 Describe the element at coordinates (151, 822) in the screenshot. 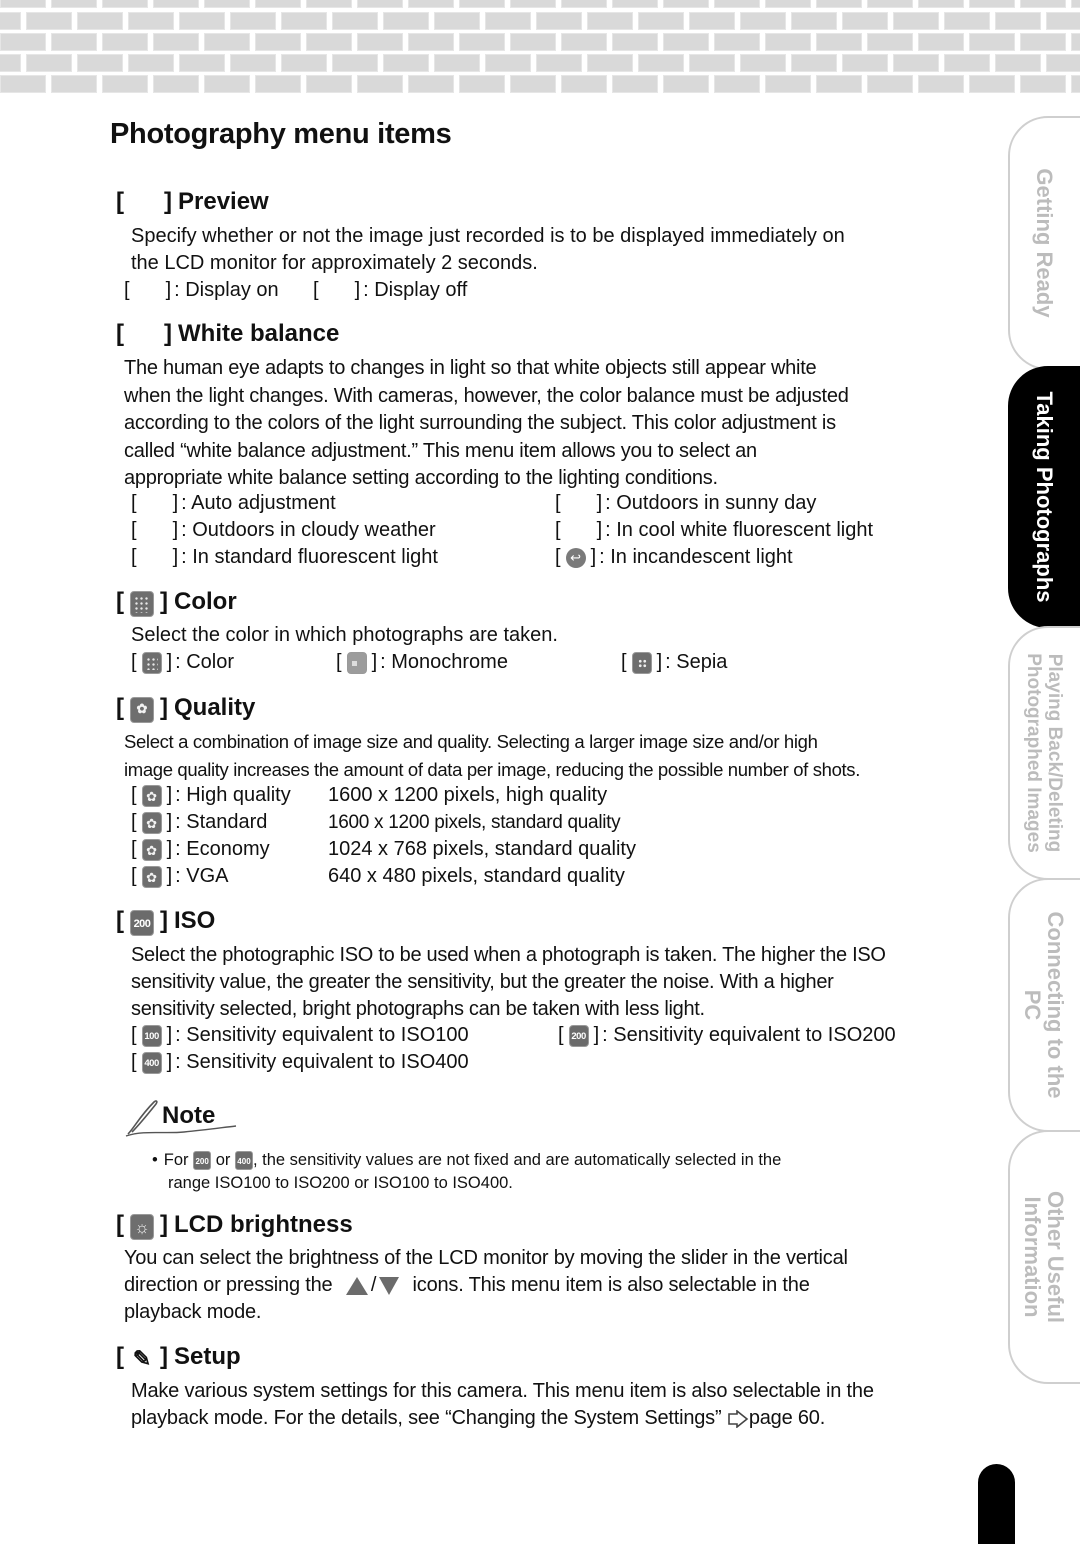

I see `standard-quality-icon` at that location.